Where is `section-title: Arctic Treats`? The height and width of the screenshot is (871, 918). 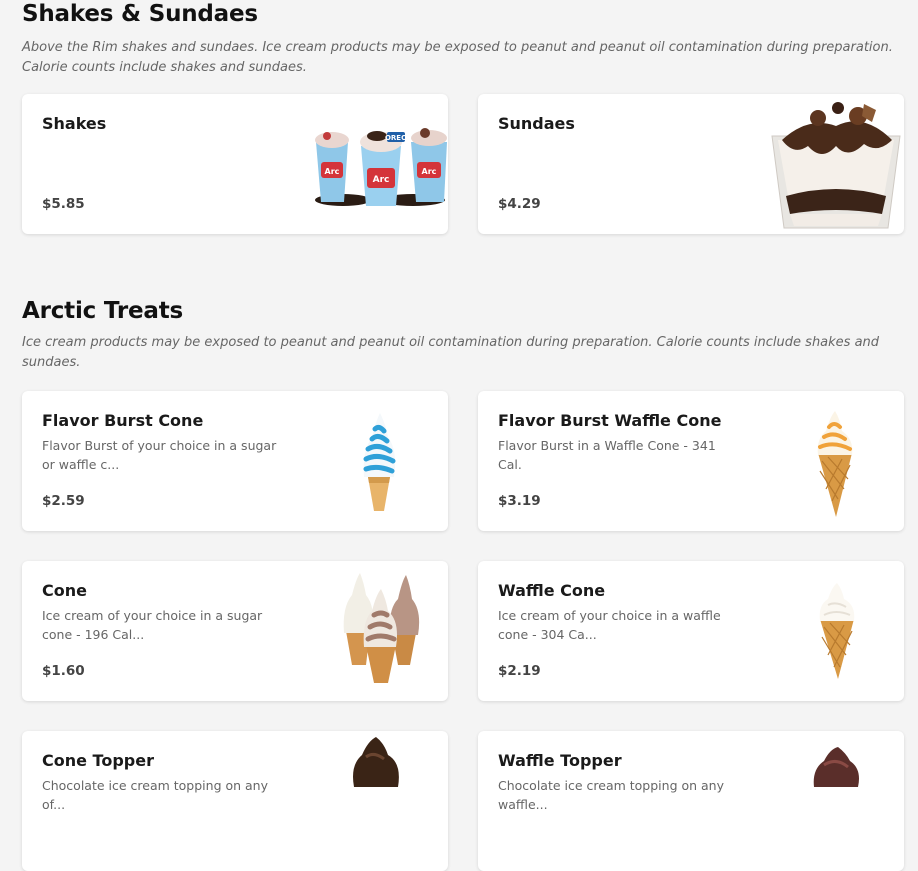 section-title: Arctic Treats is located at coordinates (103, 311).